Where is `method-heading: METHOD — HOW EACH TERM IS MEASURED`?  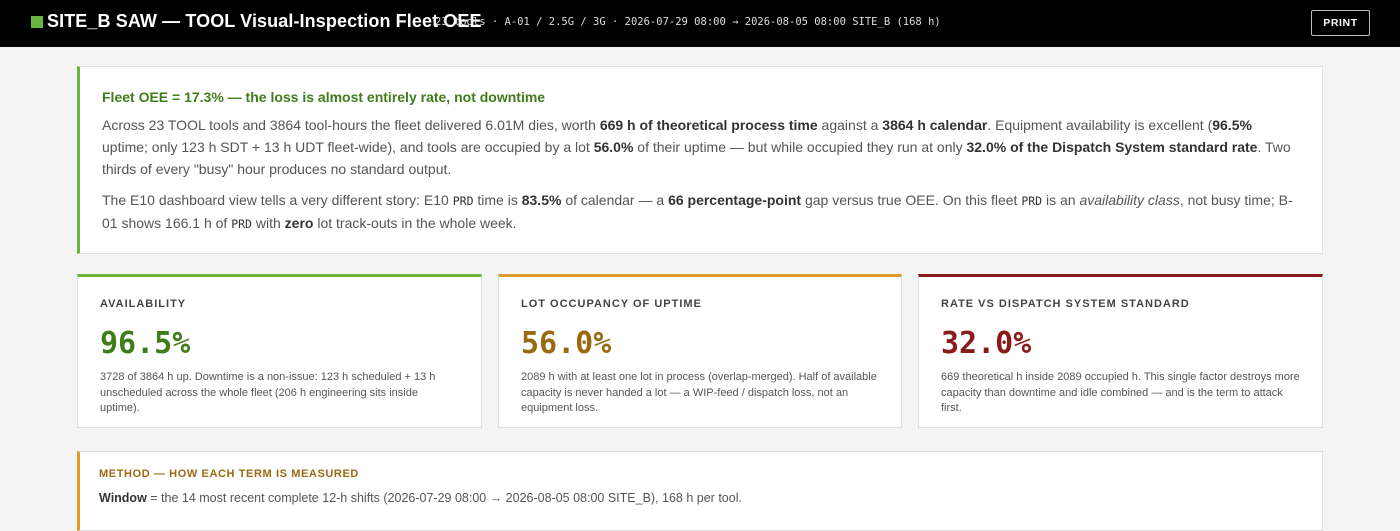
method-heading: METHOD — HOW EACH TERM IS MEASURED is located at coordinates (229, 474).